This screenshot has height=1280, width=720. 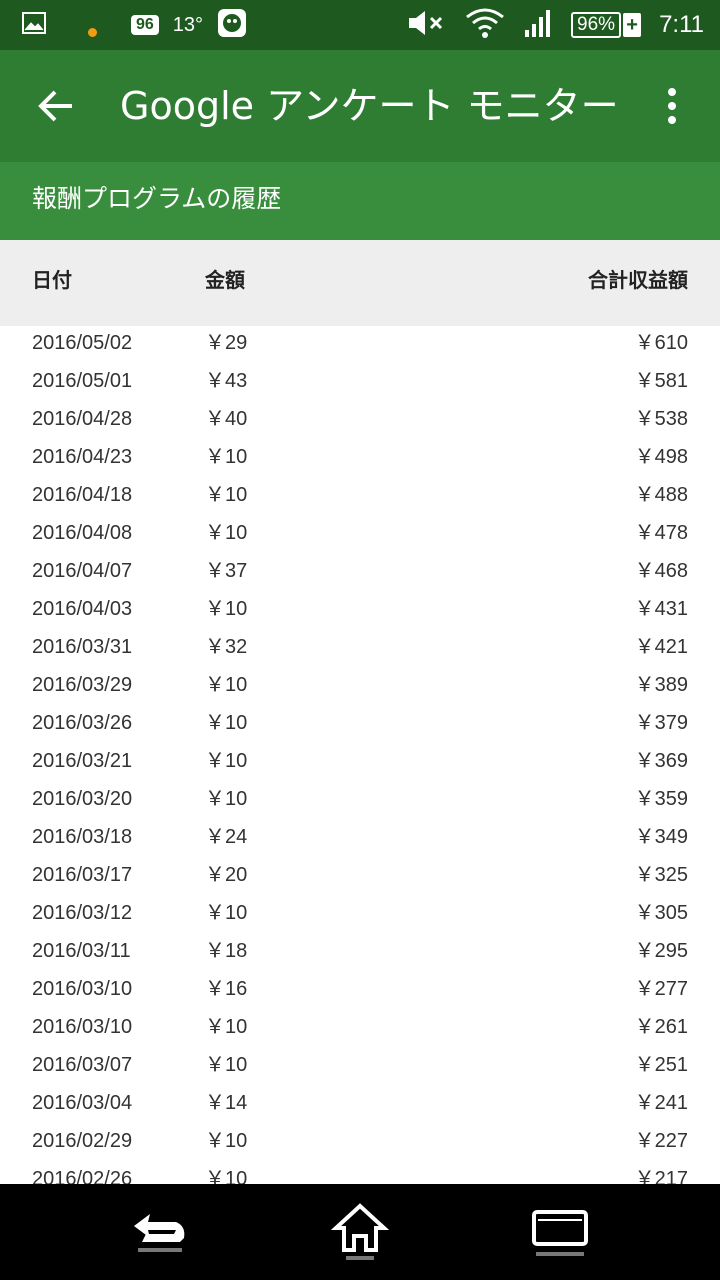 I want to click on row-total: ￥349, so click(x=661, y=837).